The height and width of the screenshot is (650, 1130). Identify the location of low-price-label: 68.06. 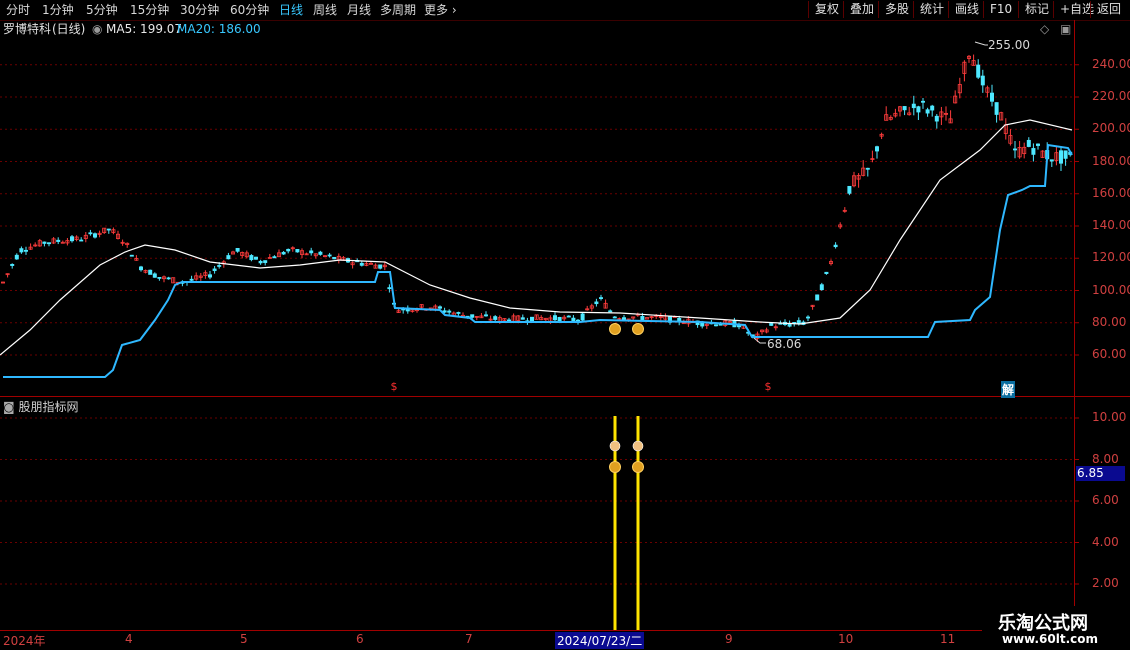
(784, 344).